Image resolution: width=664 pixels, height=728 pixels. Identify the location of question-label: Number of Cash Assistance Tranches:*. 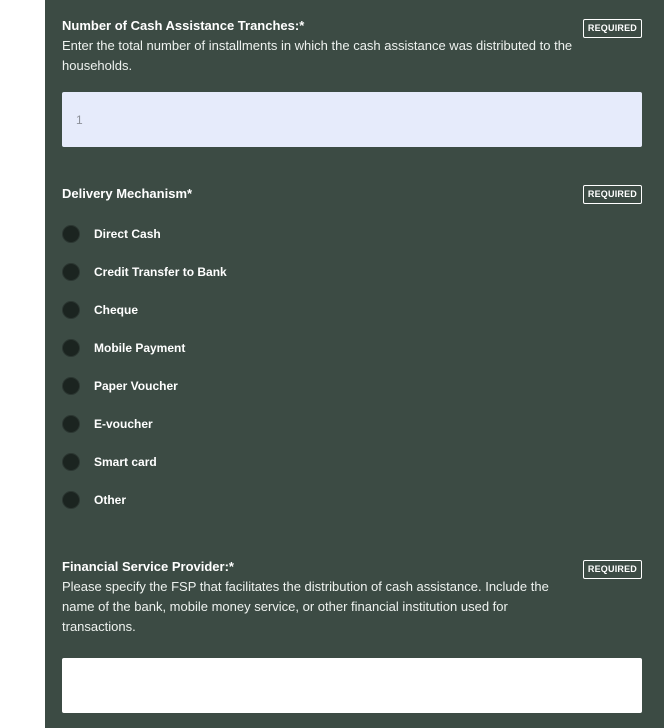
(183, 25).